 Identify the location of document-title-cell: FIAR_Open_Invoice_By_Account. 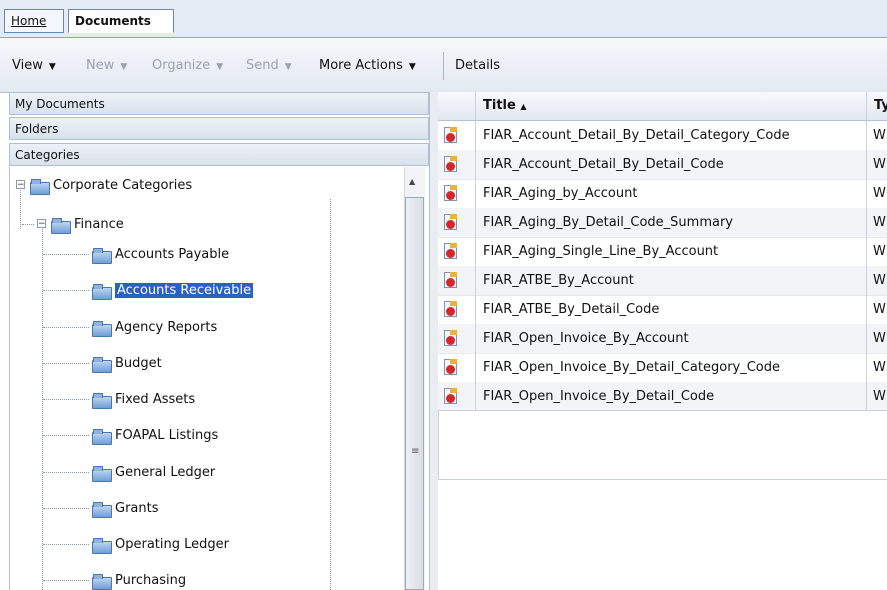
(586, 338).